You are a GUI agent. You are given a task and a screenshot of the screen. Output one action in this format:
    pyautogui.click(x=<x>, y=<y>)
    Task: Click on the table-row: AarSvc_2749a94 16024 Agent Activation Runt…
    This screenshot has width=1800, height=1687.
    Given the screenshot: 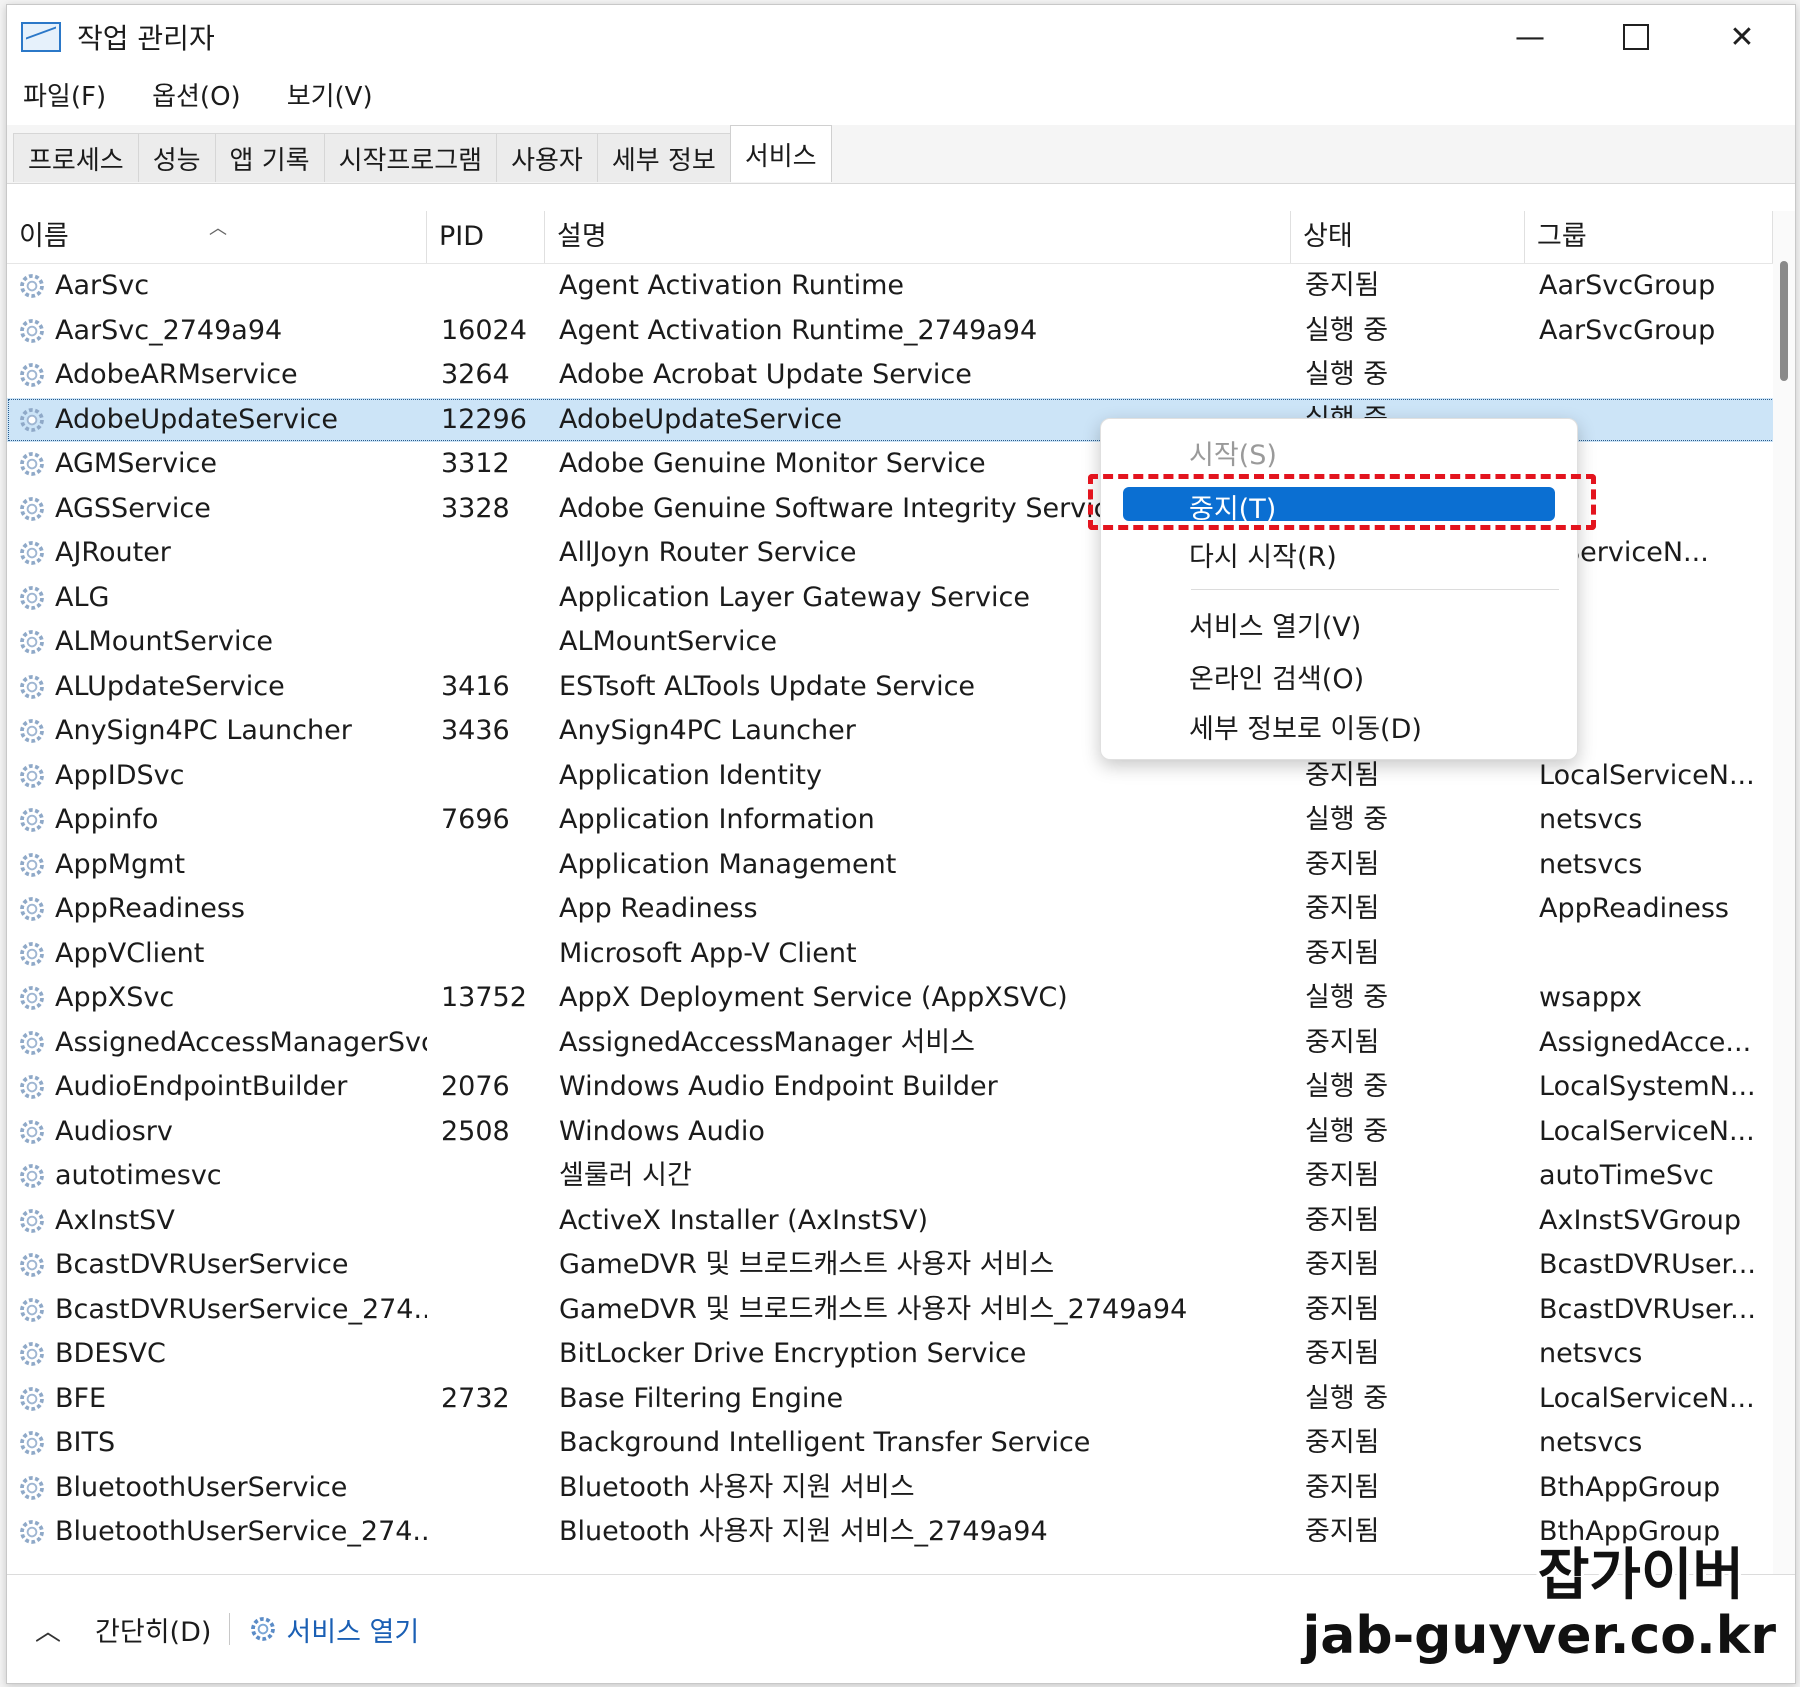 What is the action you would take?
    pyautogui.click(x=901, y=331)
    